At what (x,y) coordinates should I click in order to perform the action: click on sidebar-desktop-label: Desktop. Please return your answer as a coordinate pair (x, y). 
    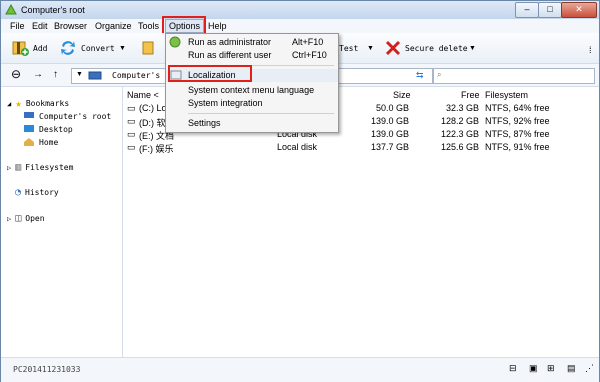
    Looking at the image, I should click on (56, 129).